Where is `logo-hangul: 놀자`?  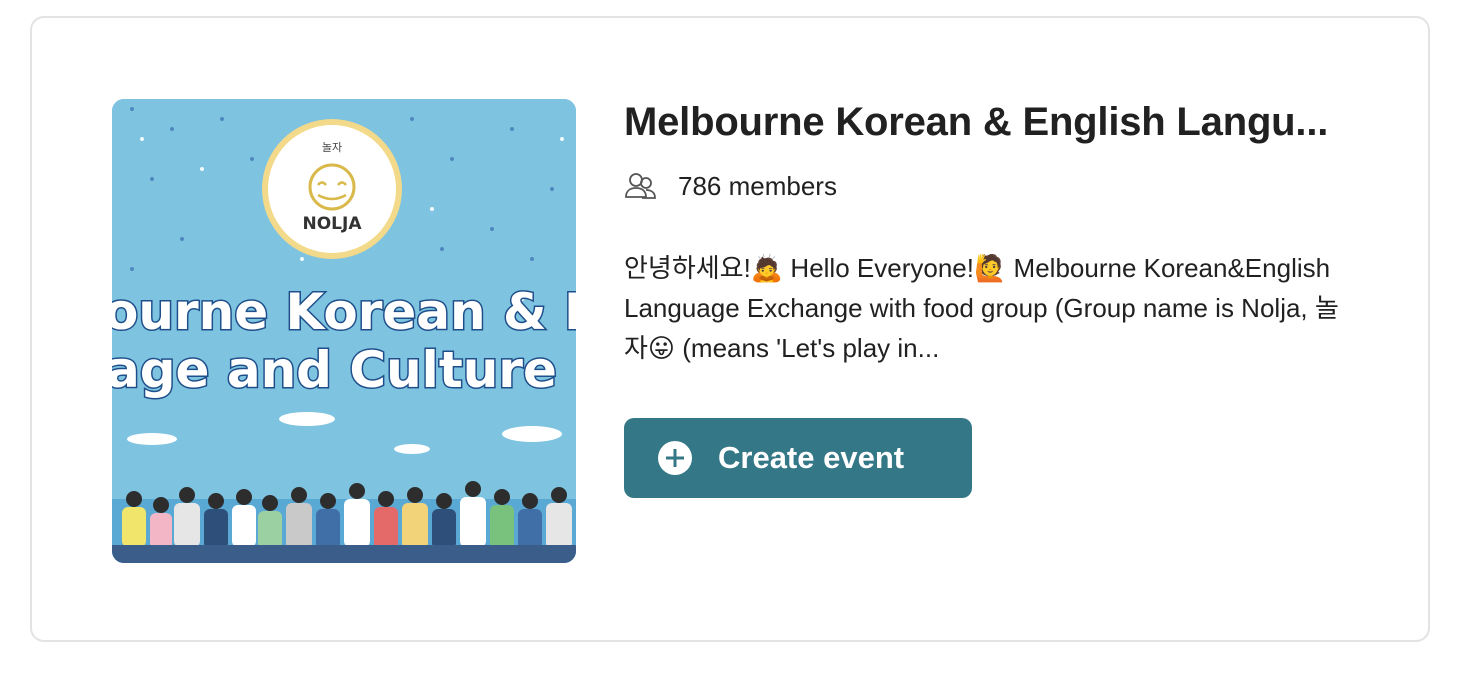
logo-hangul: 놀자 is located at coordinates (332, 147).